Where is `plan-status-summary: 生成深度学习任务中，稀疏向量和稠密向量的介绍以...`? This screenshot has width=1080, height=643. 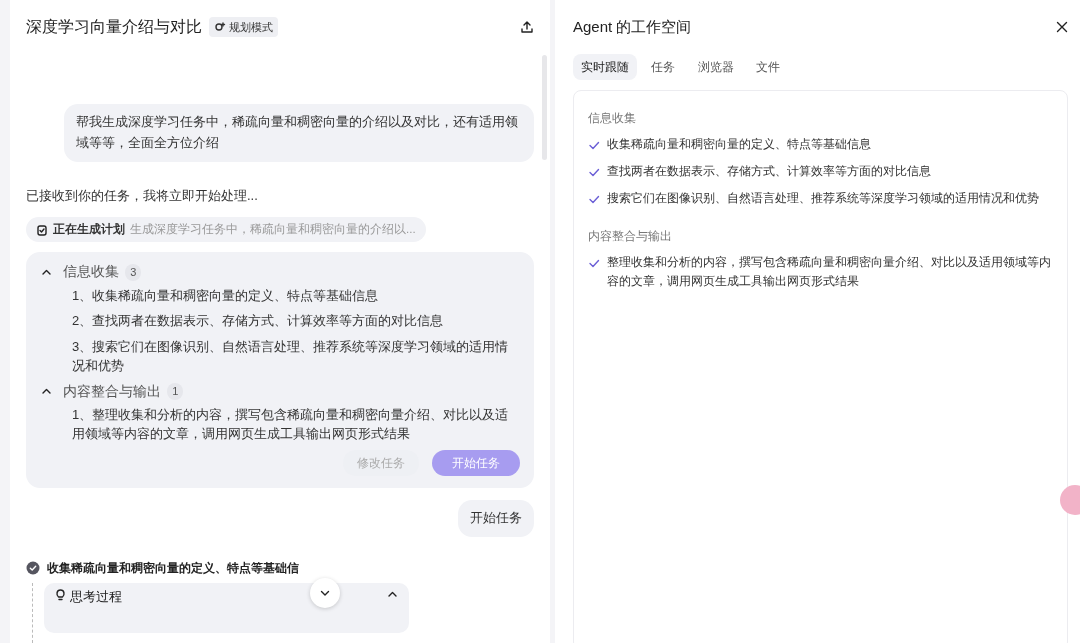
plan-status-summary: 生成深度学习任务中，稀疏向量和稠密向量的介绍以... is located at coordinates (273, 230).